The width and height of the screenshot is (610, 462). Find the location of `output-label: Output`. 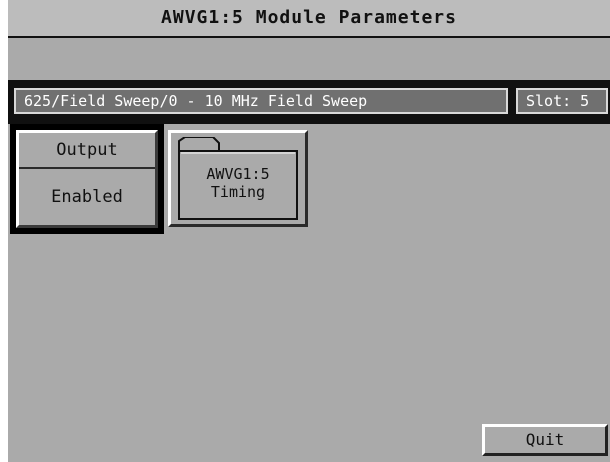

output-label: Output is located at coordinates (87, 151).